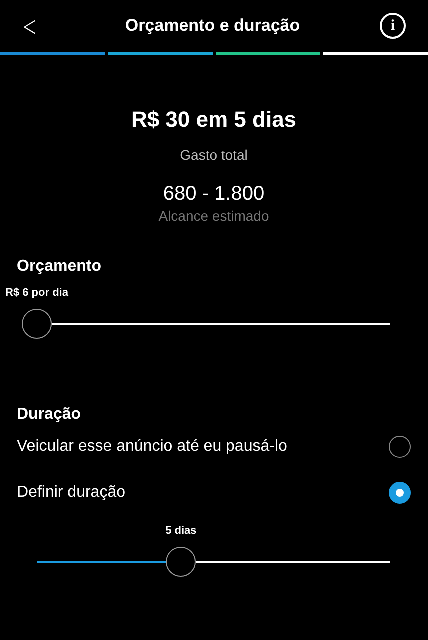  What do you see at coordinates (30, 26) in the screenshot?
I see `back-button: <` at bounding box center [30, 26].